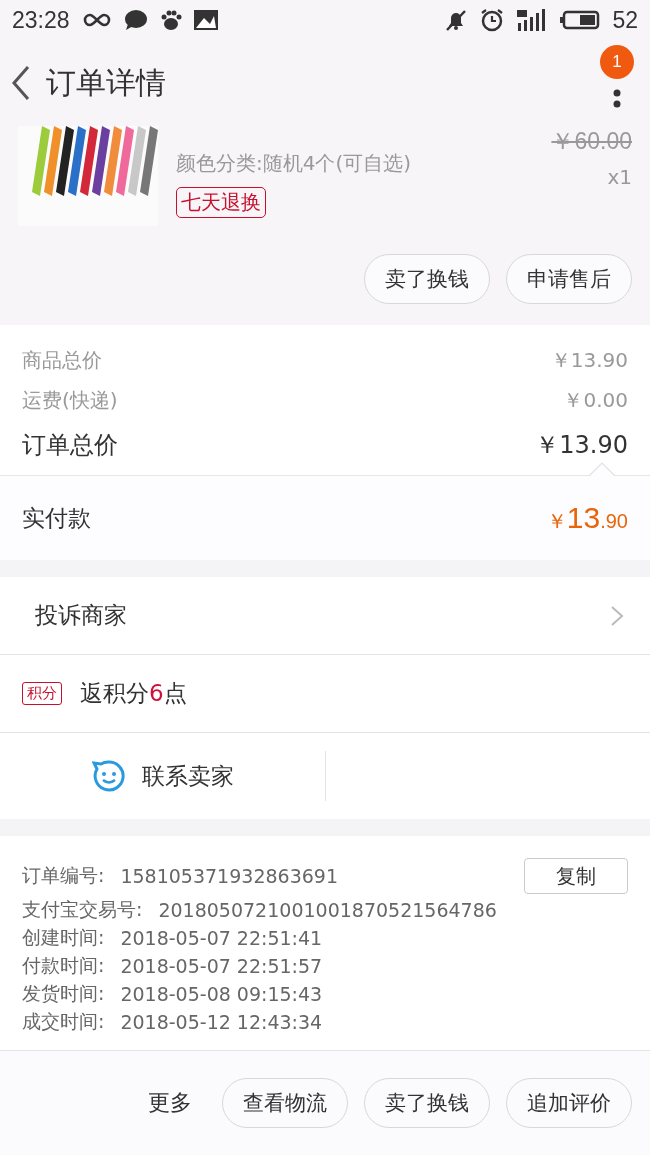  Describe the element at coordinates (617, 62) in the screenshot. I see `notification-badge: 1` at that location.